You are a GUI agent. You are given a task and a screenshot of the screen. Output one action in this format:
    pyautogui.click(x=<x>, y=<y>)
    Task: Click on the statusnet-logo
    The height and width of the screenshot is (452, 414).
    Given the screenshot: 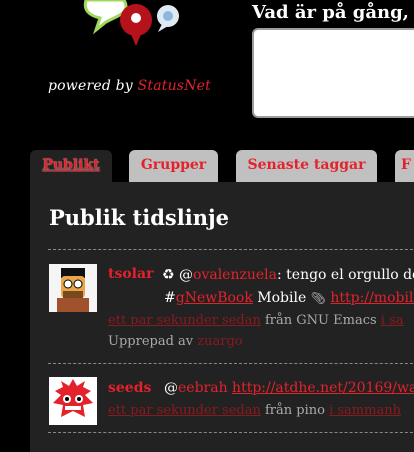 What is the action you would take?
    pyautogui.click(x=131, y=23)
    